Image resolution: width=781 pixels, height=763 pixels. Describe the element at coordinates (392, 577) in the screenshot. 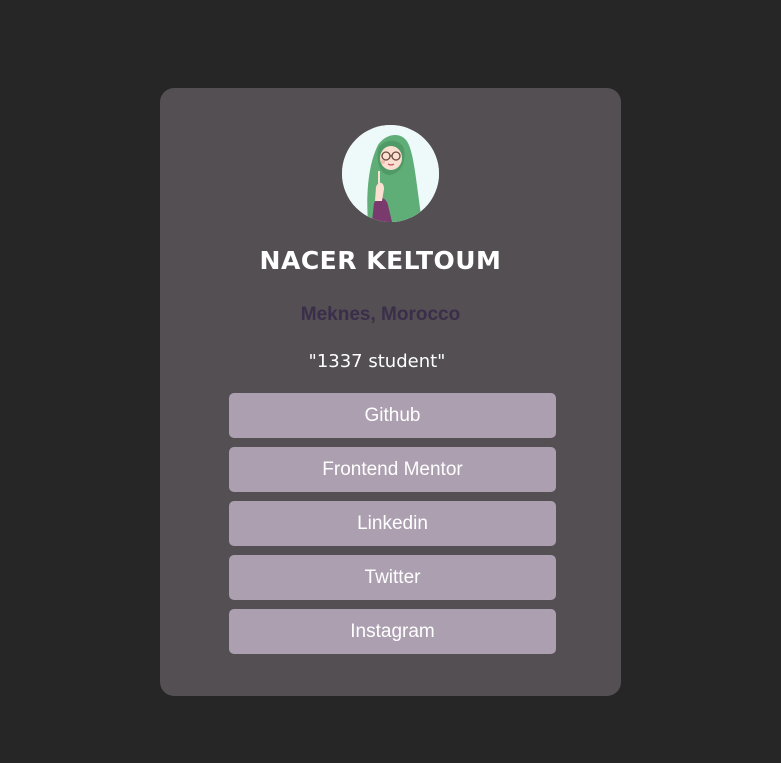

I see `twitter-link-button: Twitter` at that location.